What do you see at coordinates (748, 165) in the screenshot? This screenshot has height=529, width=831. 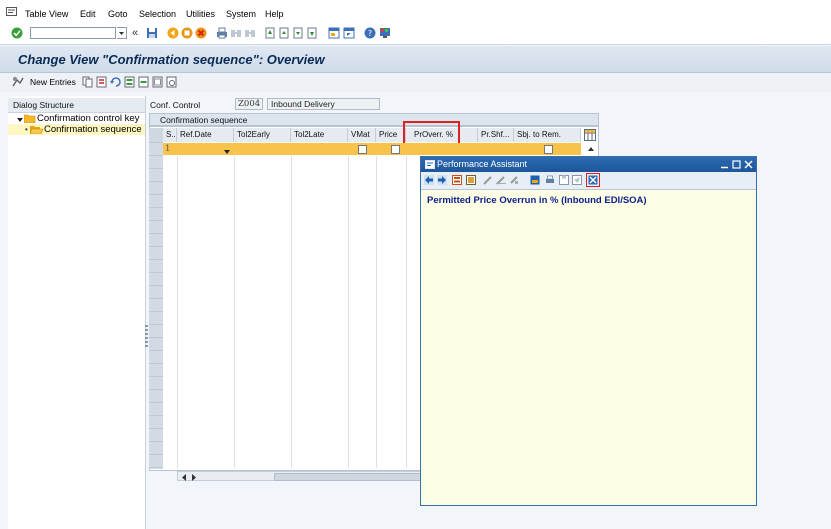 I see `close-icon` at bounding box center [748, 165].